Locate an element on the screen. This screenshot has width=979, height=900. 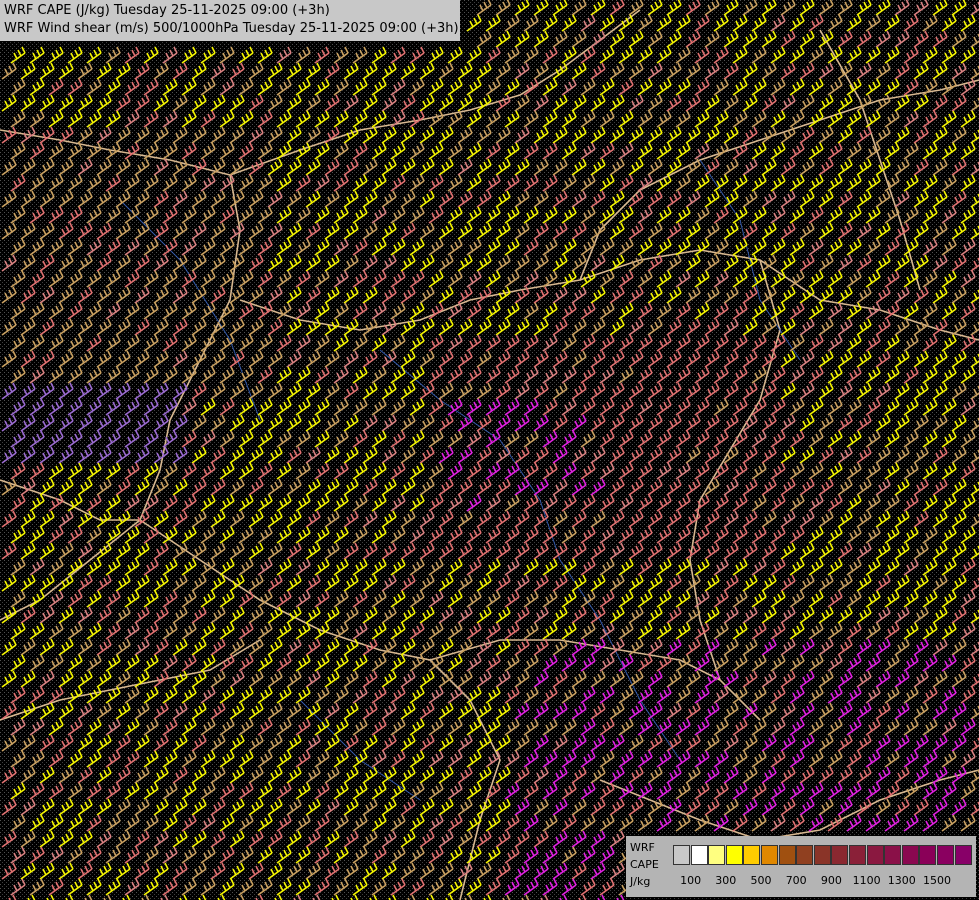
legend-tick-label: 500 is located at coordinates (761, 880).